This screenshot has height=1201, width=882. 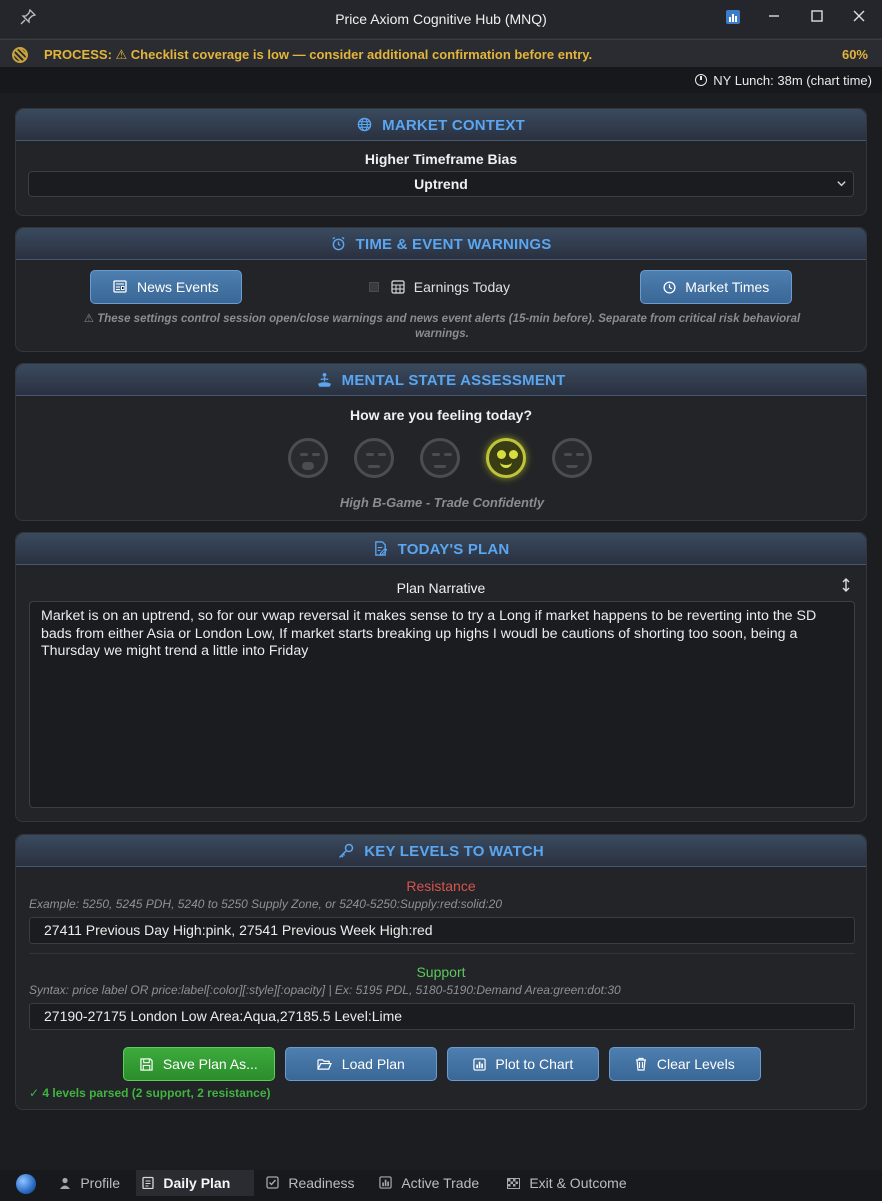 I want to click on earnings-checkbox, so click(x=374, y=287).